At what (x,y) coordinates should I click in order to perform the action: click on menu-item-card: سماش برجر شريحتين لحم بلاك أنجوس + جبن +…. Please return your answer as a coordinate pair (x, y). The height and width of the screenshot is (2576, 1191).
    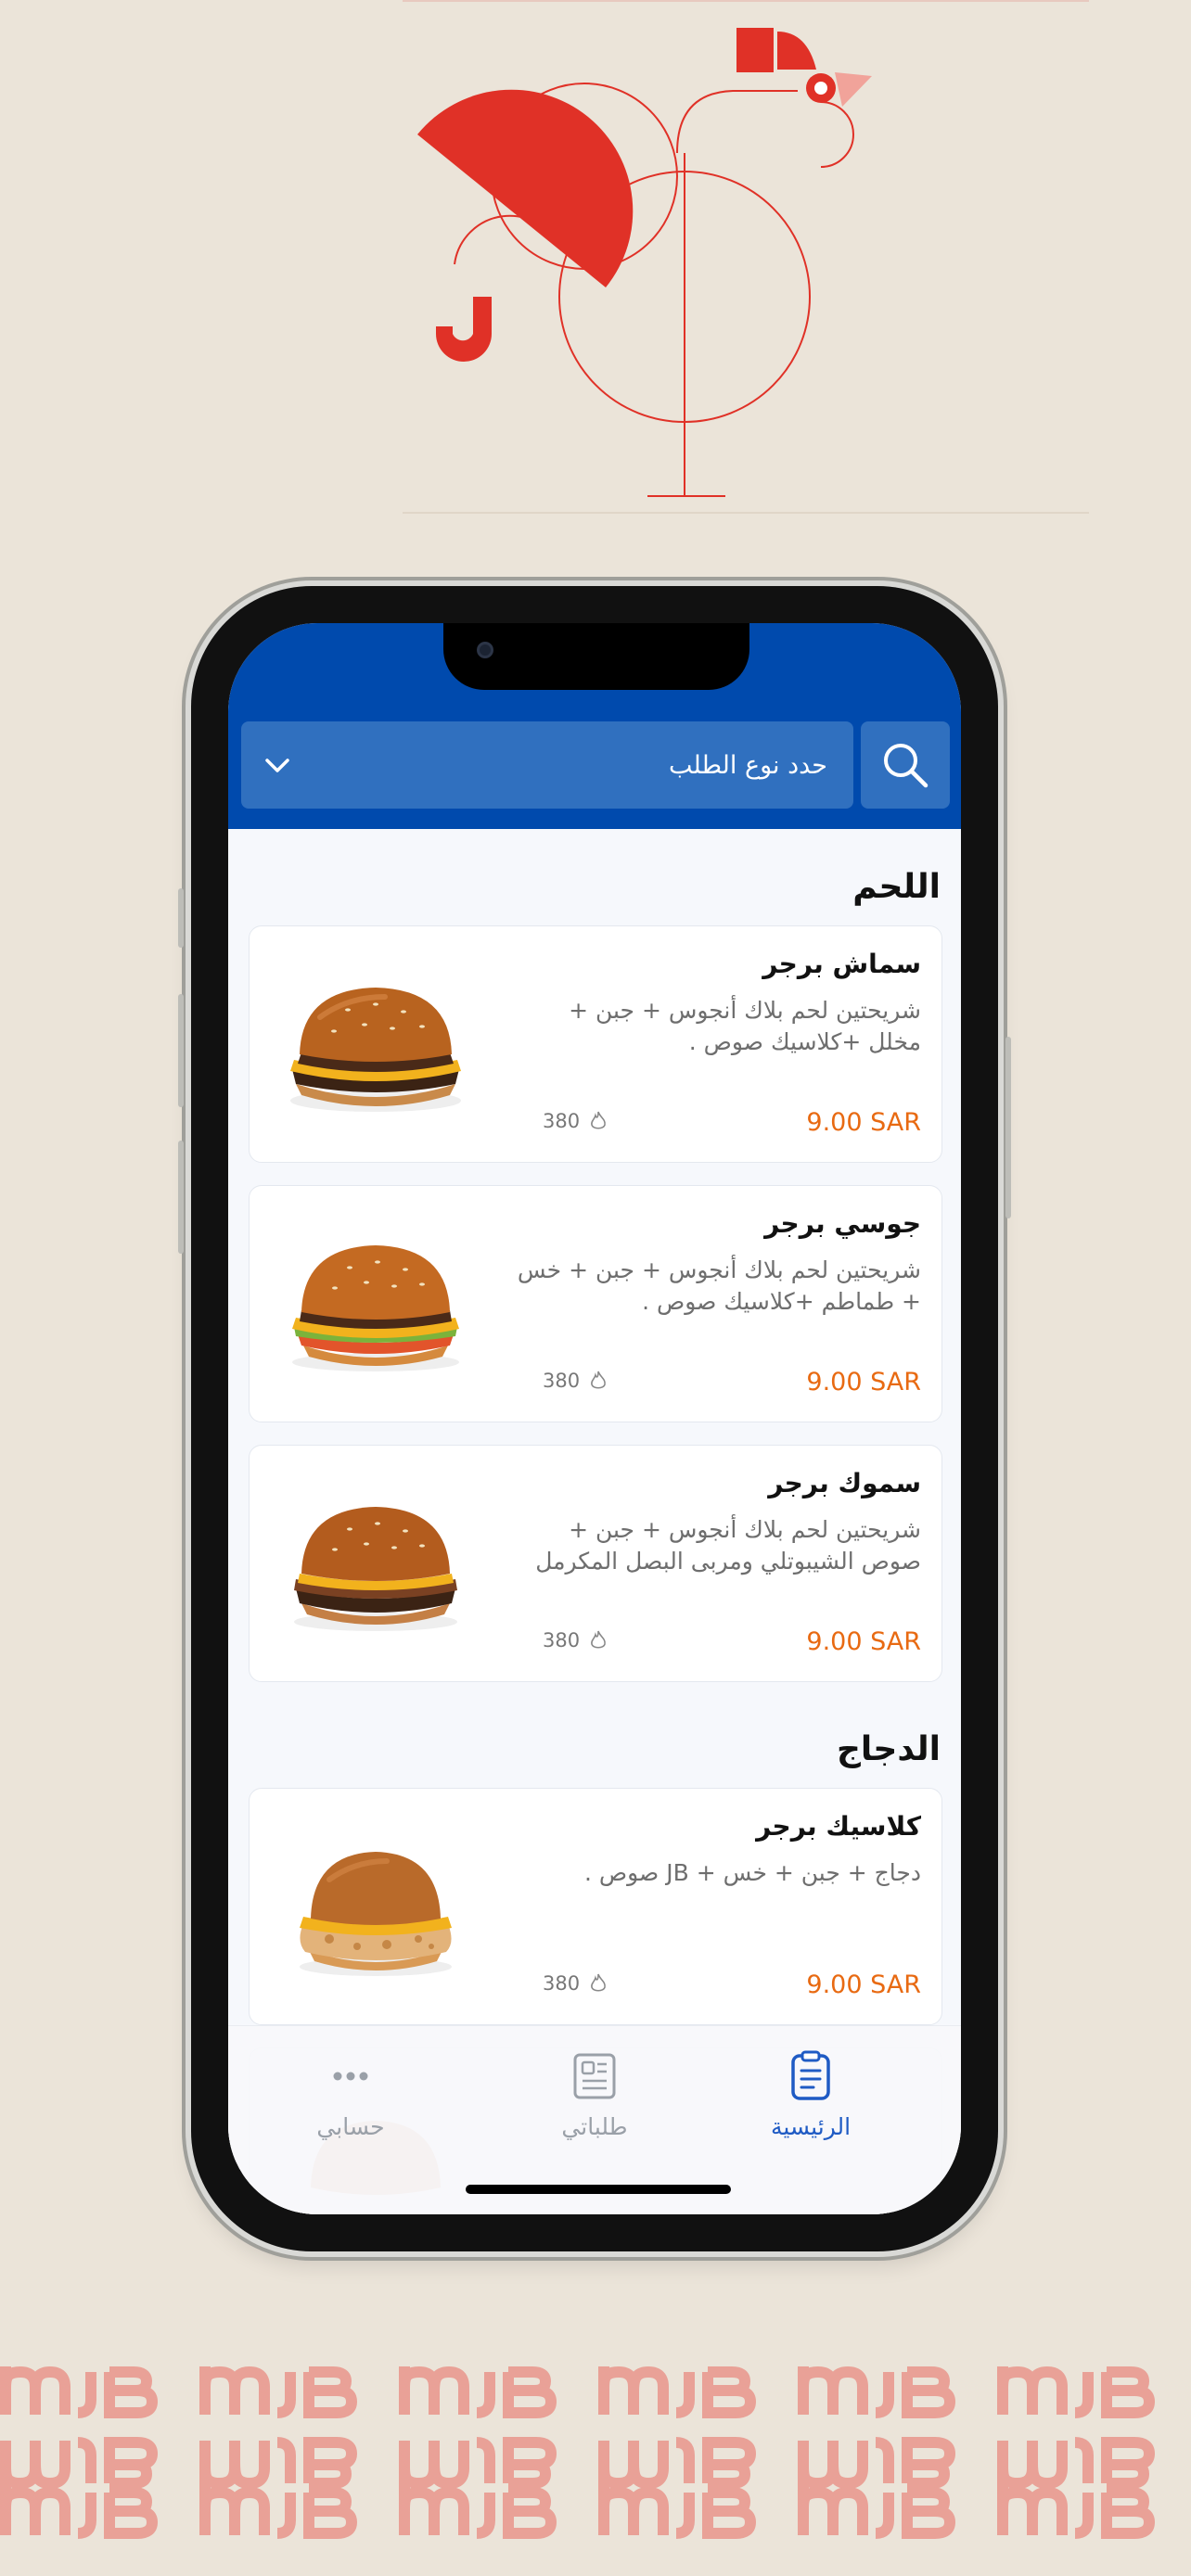
    Looking at the image, I should click on (595, 1044).